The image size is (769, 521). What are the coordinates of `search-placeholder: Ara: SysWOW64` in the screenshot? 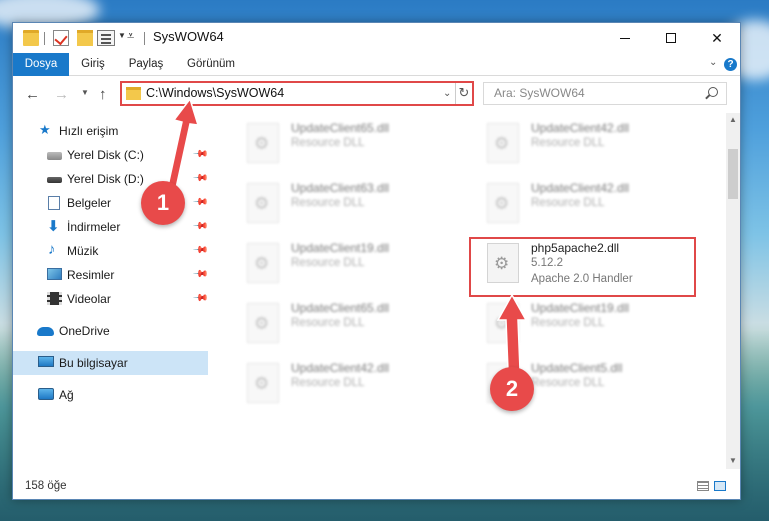 It's located at (539, 93).